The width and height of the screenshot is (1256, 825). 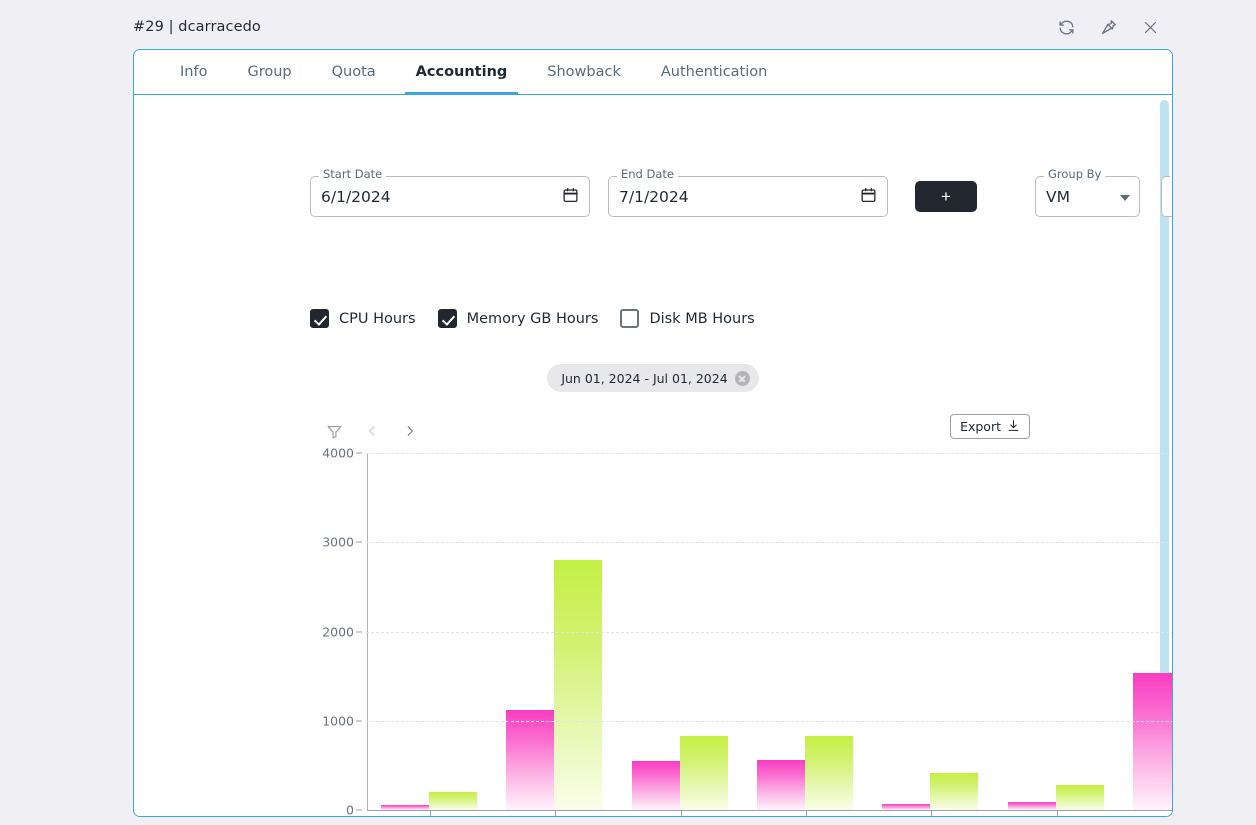 I want to click on group-by-value: VM, so click(x=1058, y=196).